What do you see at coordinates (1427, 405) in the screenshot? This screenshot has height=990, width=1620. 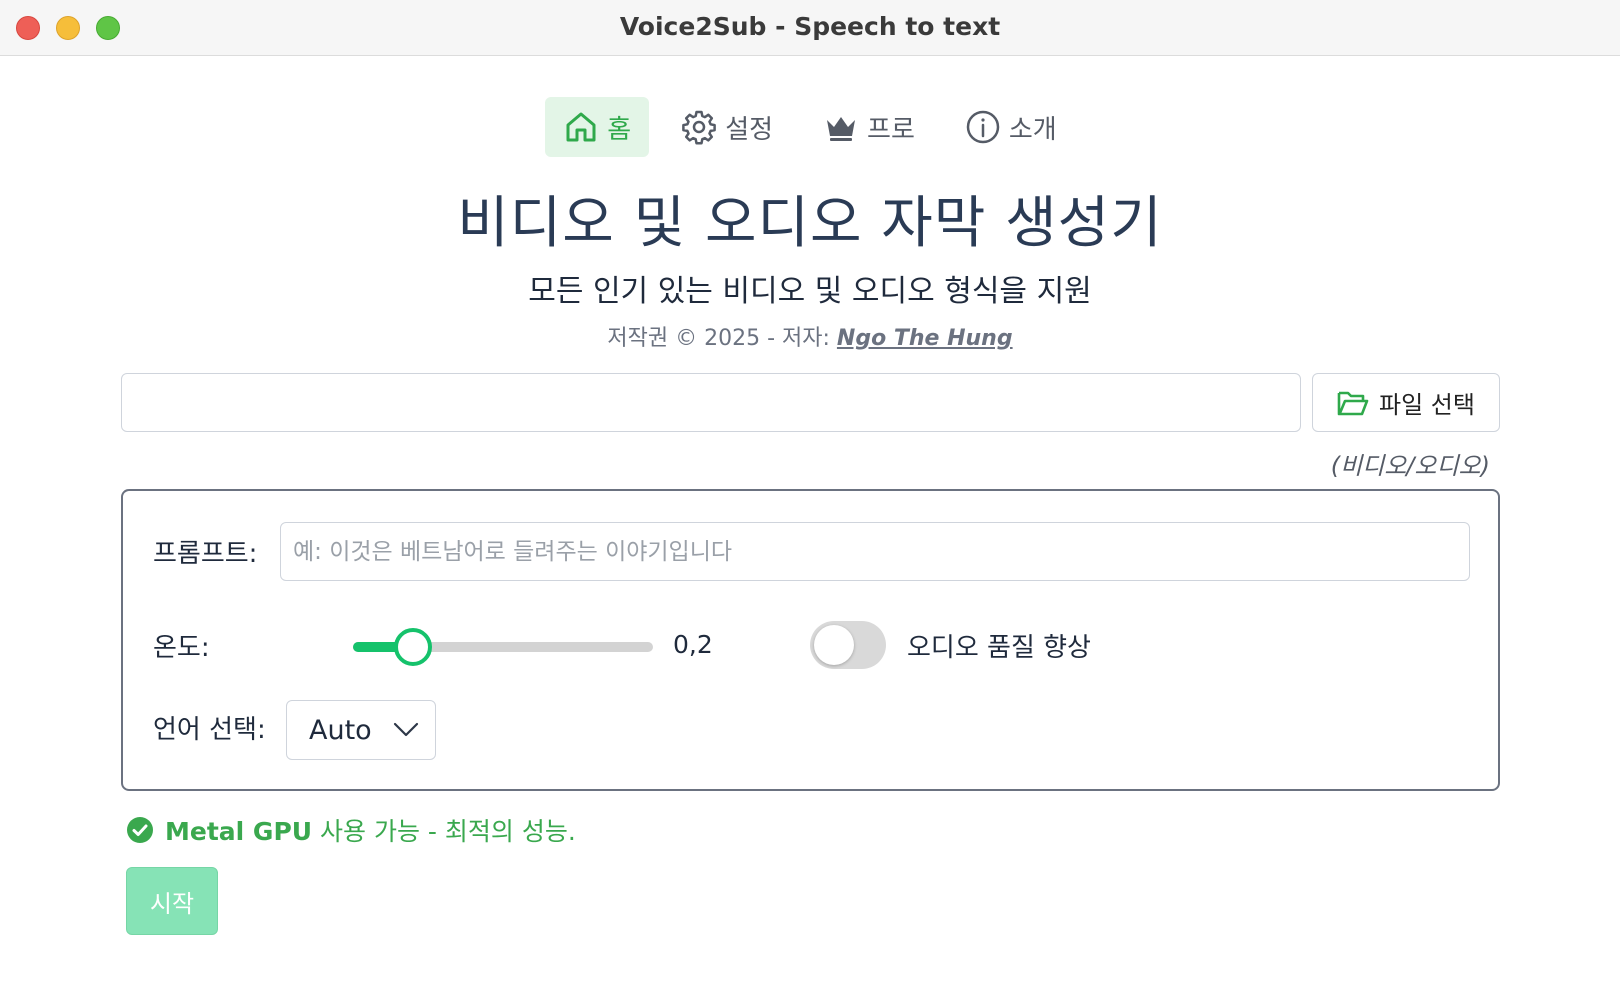 I see `select-file-label: 파일 선택` at bounding box center [1427, 405].